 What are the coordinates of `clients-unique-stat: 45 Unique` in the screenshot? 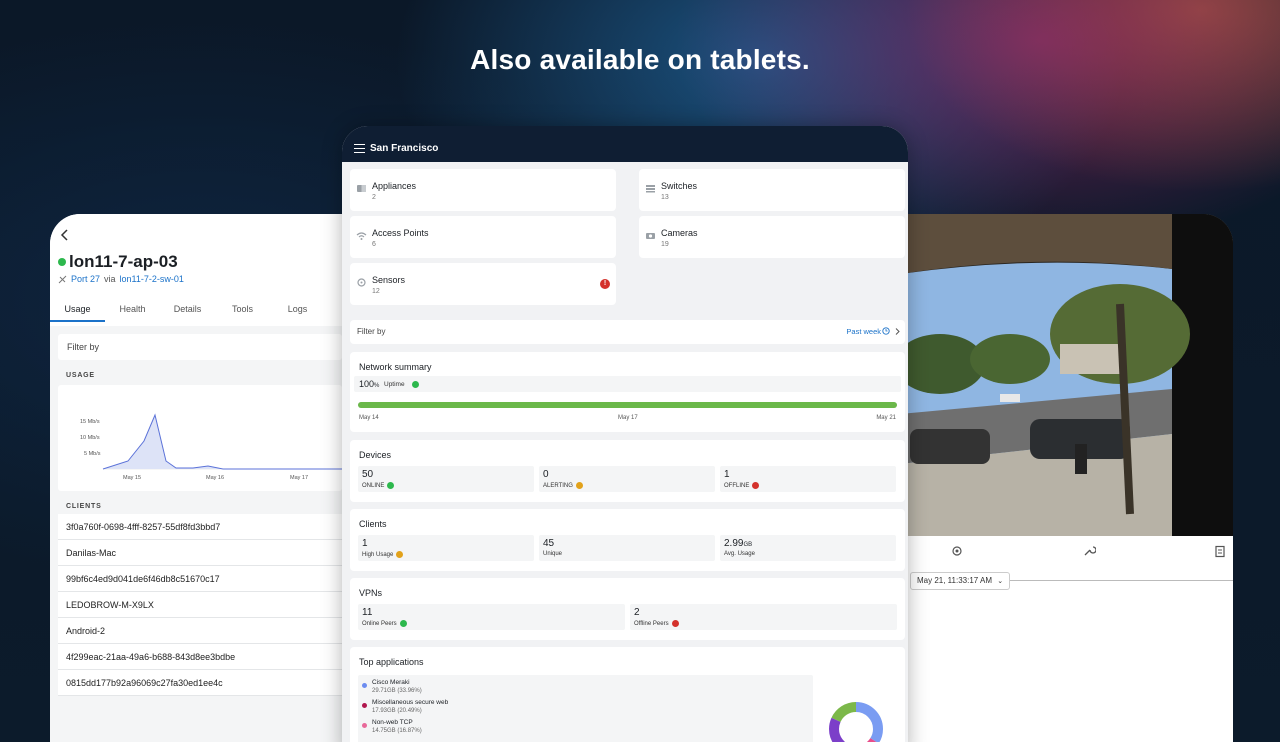 It's located at (627, 548).